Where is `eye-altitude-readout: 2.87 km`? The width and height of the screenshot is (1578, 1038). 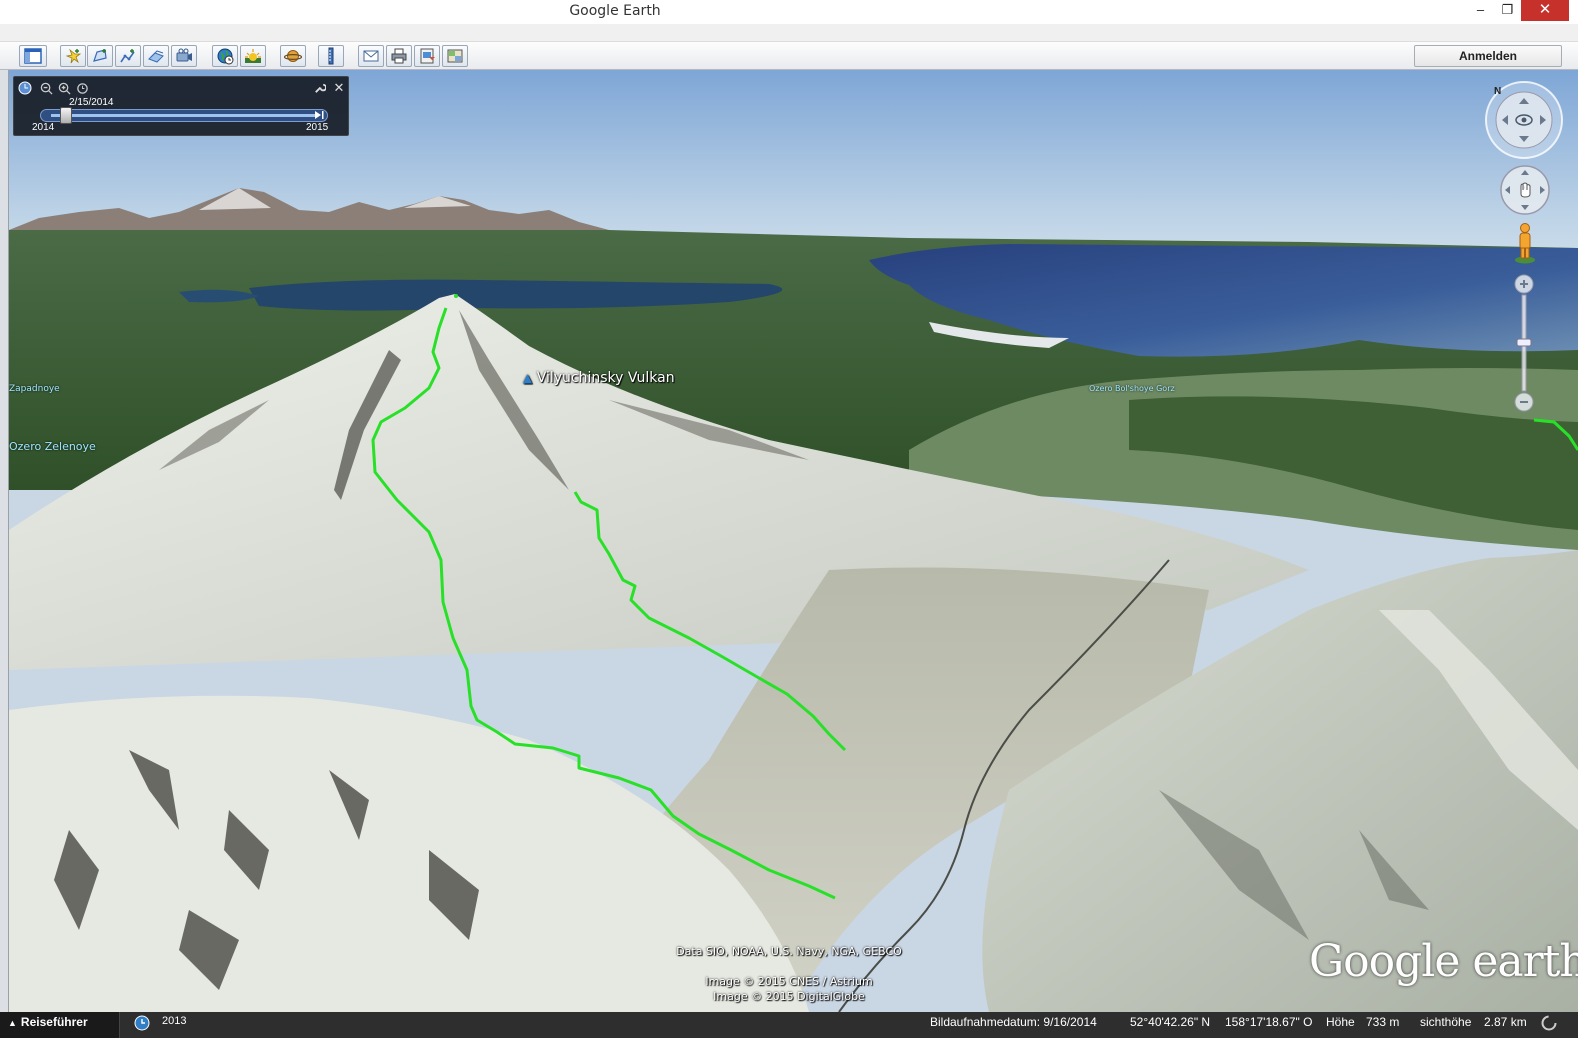 eye-altitude-readout: 2.87 km is located at coordinates (1505, 1022).